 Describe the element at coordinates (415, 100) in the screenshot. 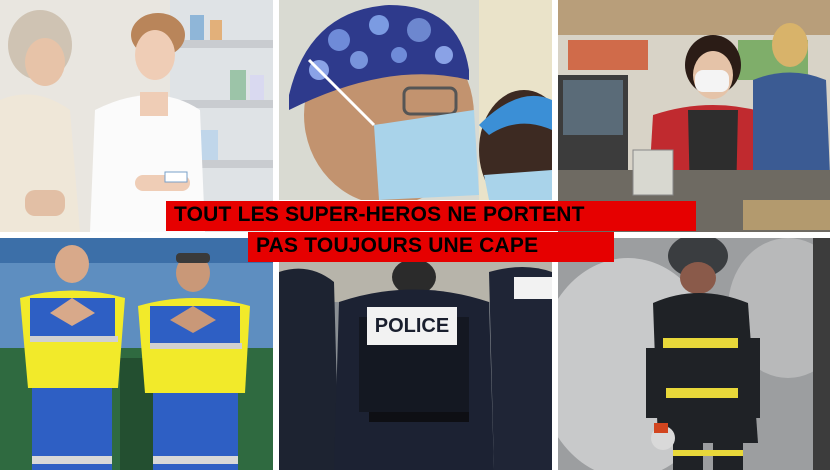

I see `surgeon-photo` at that location.